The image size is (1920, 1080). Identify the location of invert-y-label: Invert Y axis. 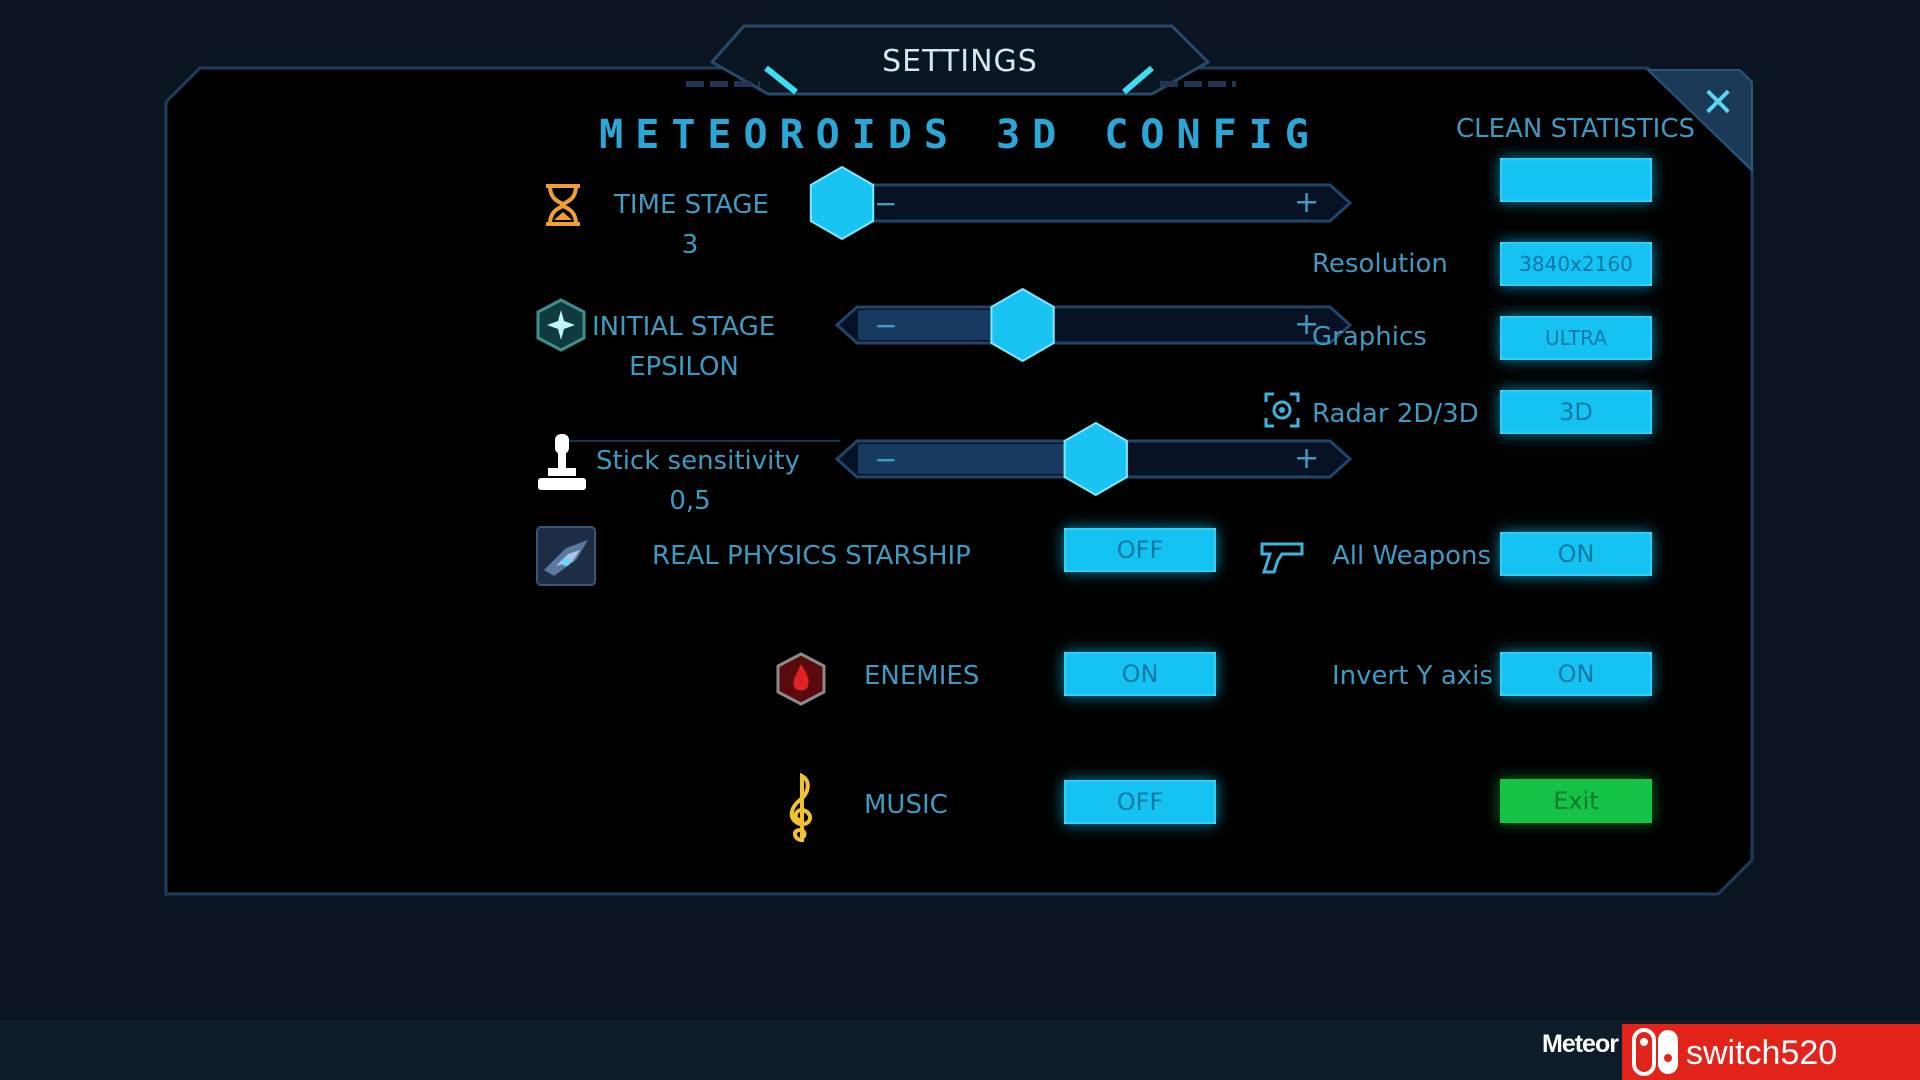
(1412, 676).